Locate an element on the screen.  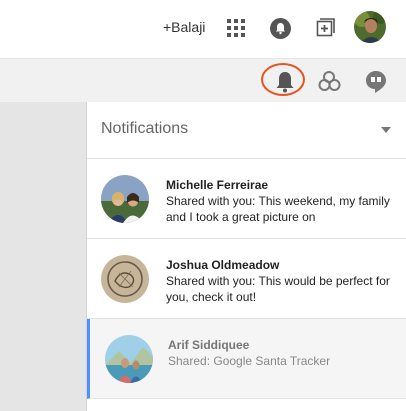
notifications-bell-icon is located at coordinates (280, 28).